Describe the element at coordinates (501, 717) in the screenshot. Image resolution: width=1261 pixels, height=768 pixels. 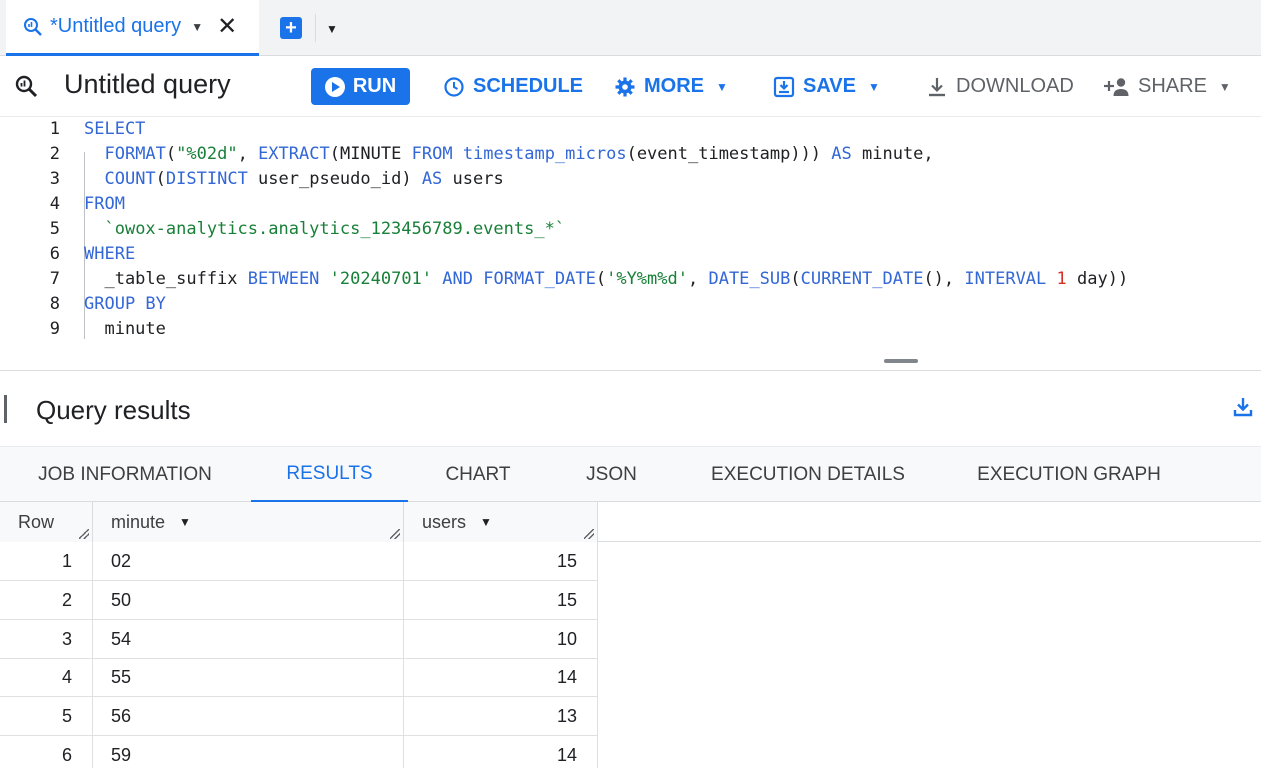
I see `users-cell: 13` at that location.